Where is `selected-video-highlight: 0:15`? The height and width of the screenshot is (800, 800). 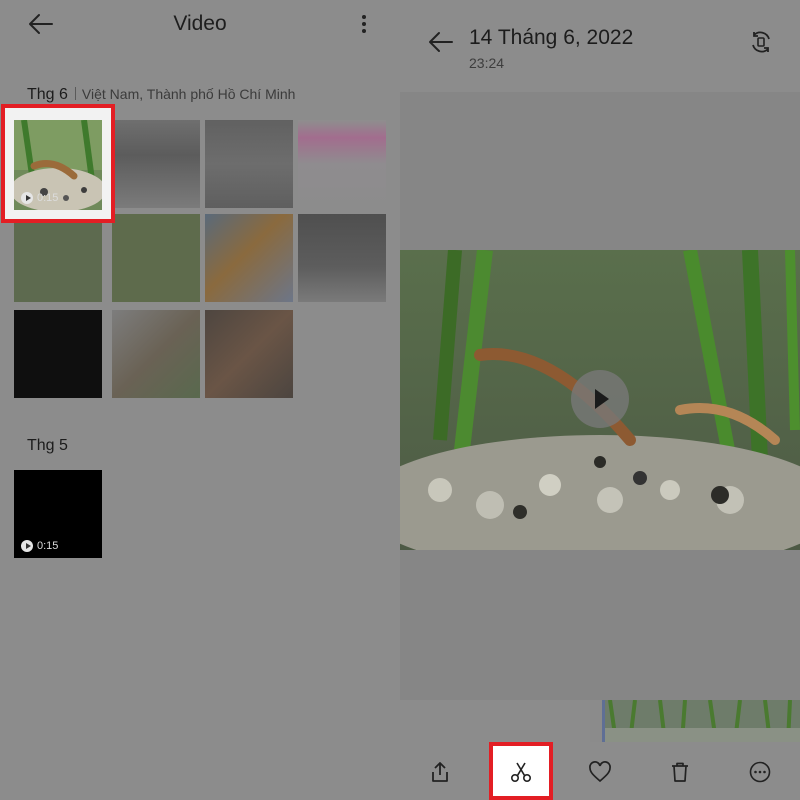 selected-video-highlight: 0:15 is located at coordinates (58, 163).